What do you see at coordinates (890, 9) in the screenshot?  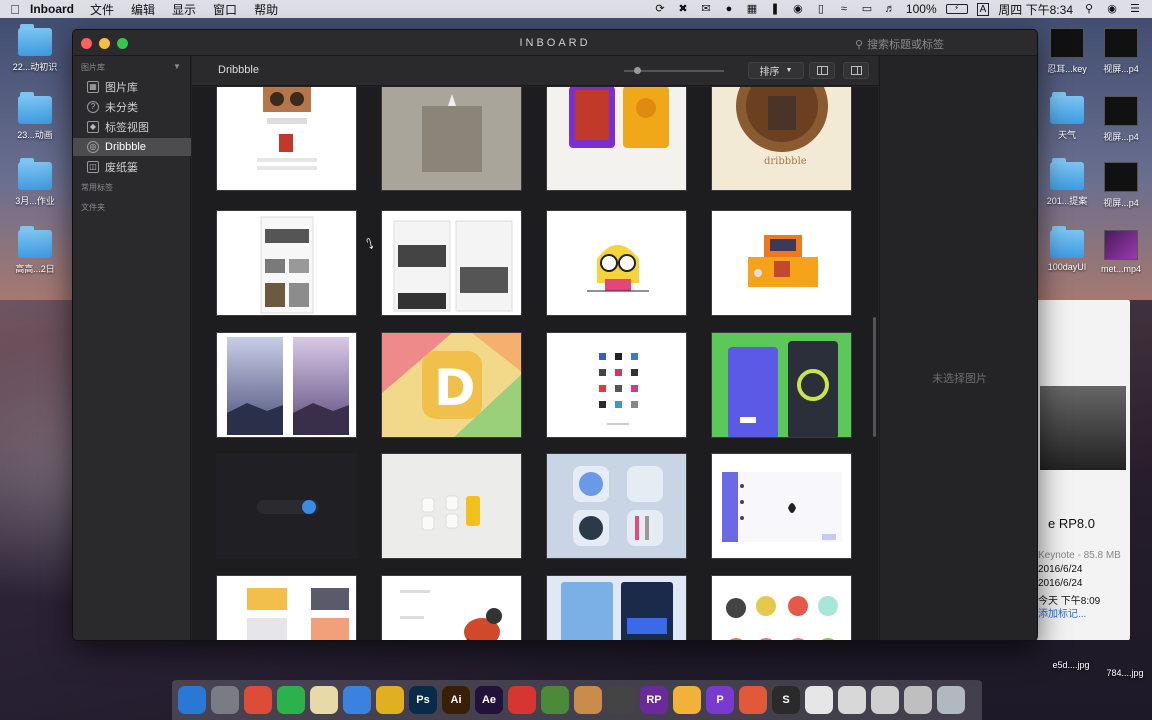 I see `volume-icon: ♬` at bounding box center [890, 9].